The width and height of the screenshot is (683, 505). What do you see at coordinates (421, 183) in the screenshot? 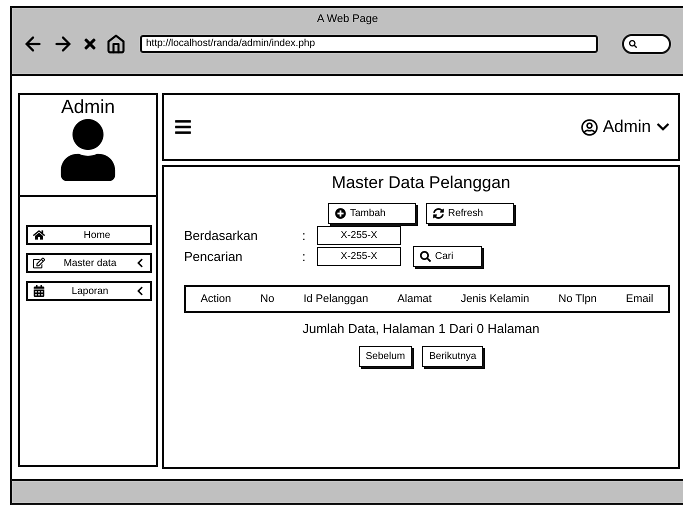
I see `page-title: Master Data Pelanggan` at bounding box center [421, 183].